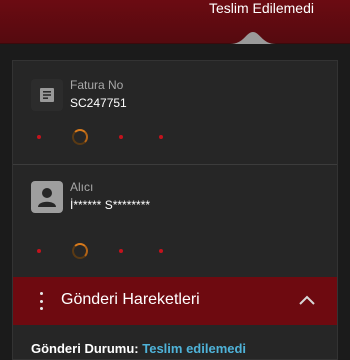 The width and height of the screenshot is (350, 360). I want to click on shipment-movements-header: Gönderi Hareketleri, so click(175, 301).